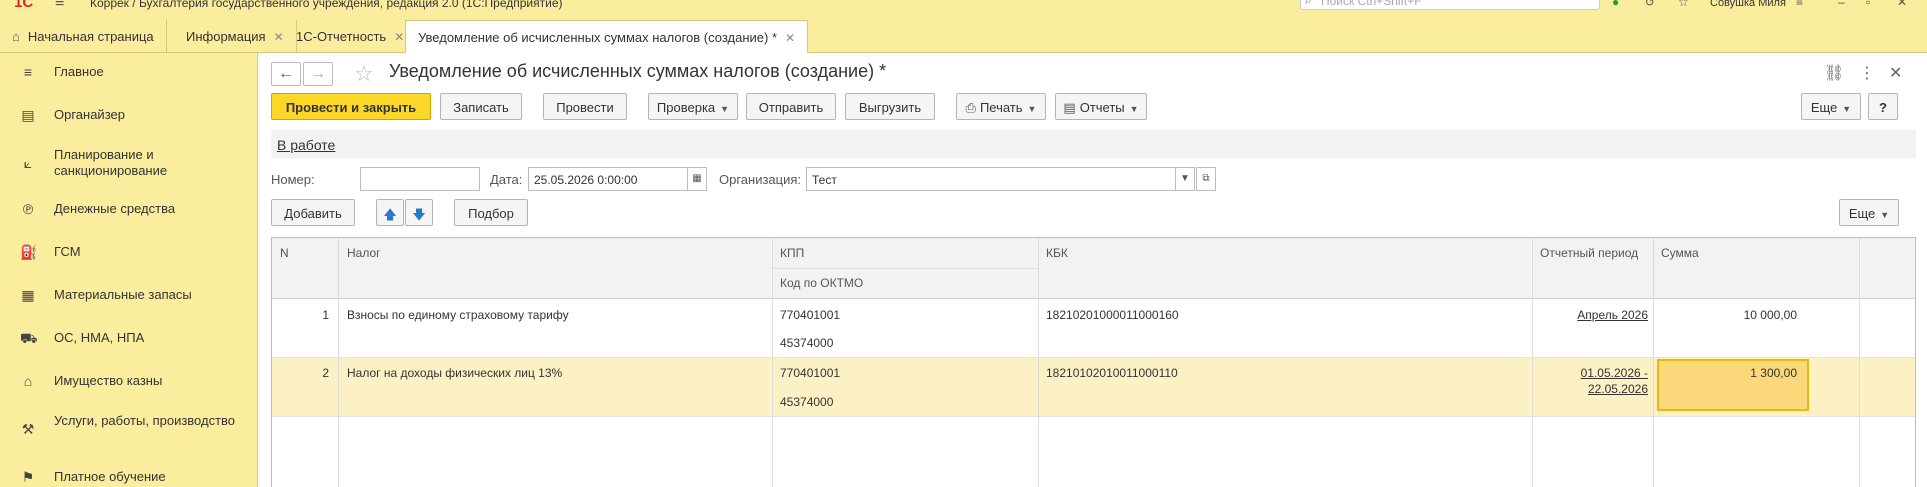 This screenshot has width=1927, height=487. I want to click on organization-dropdown-button: ▼, so click(1185, 179).